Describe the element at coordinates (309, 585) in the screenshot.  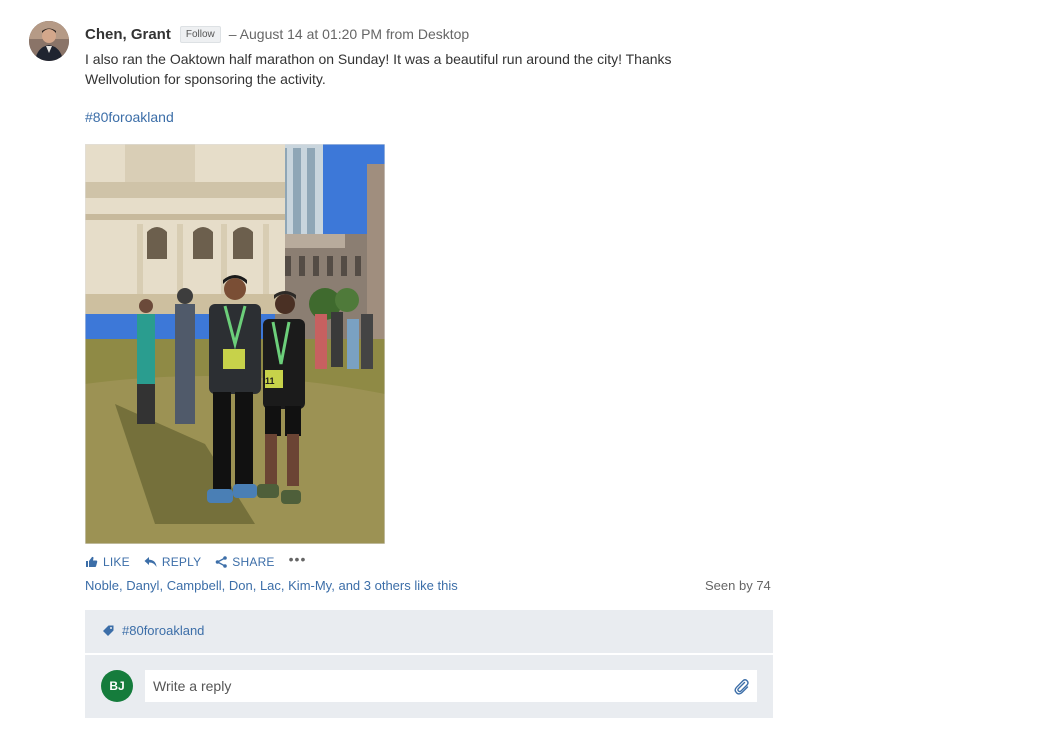
I see `liker-name: Kim-My` at that location.